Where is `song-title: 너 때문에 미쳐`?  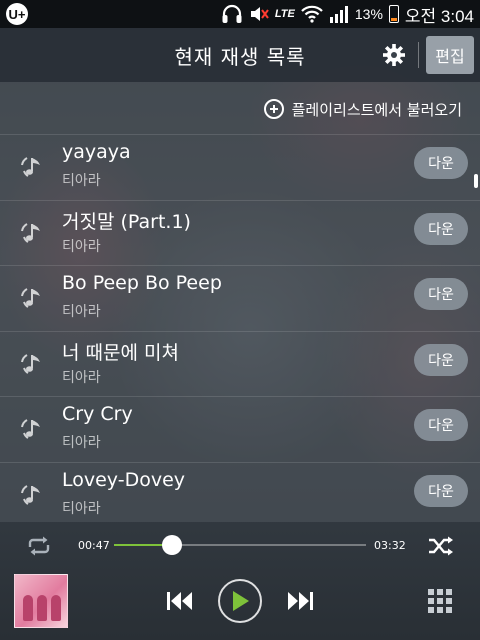 song-title: 너 때문에 미쳐 is located at coordinates (120, 352).